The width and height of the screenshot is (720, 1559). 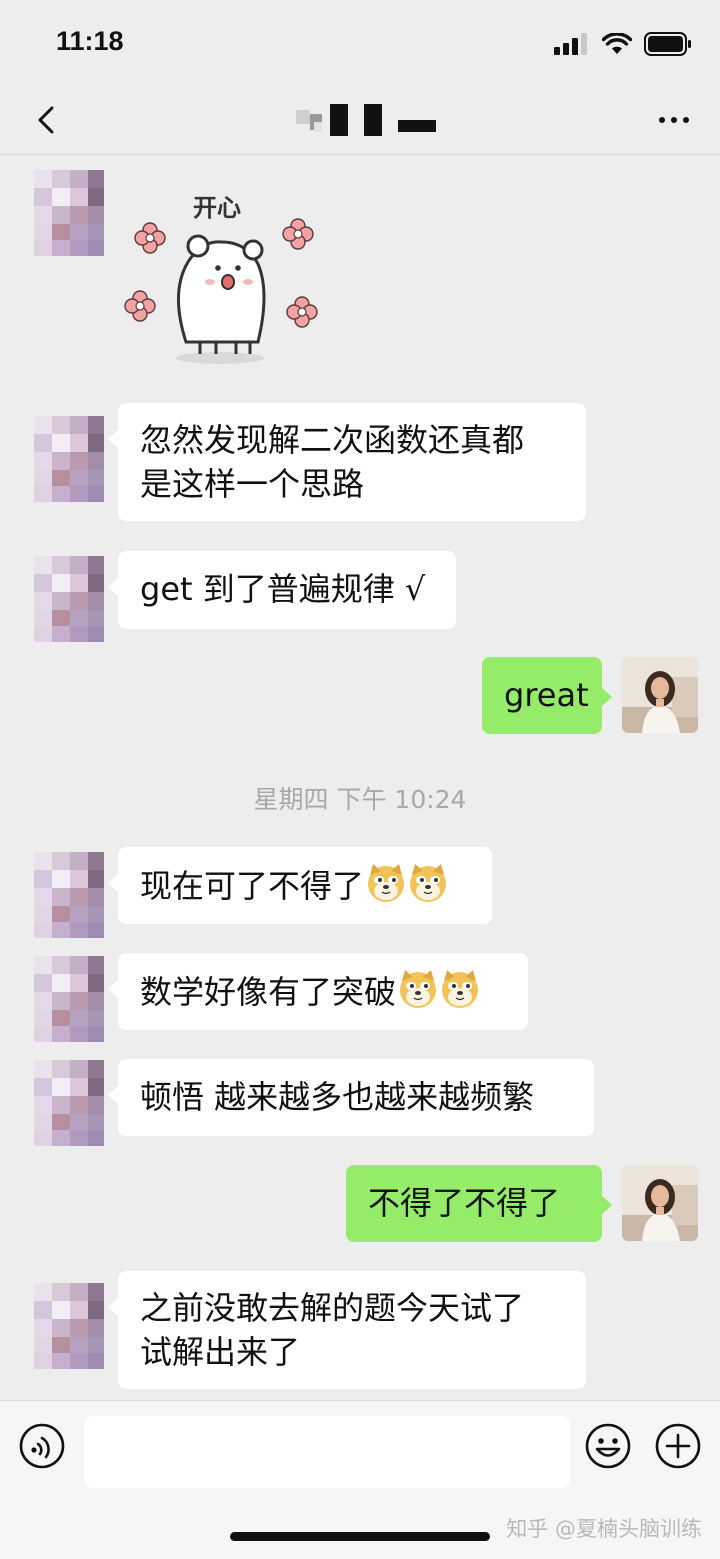 I want to click on message-text: get 到了普遍规律 √, so click(x=283, y=589).